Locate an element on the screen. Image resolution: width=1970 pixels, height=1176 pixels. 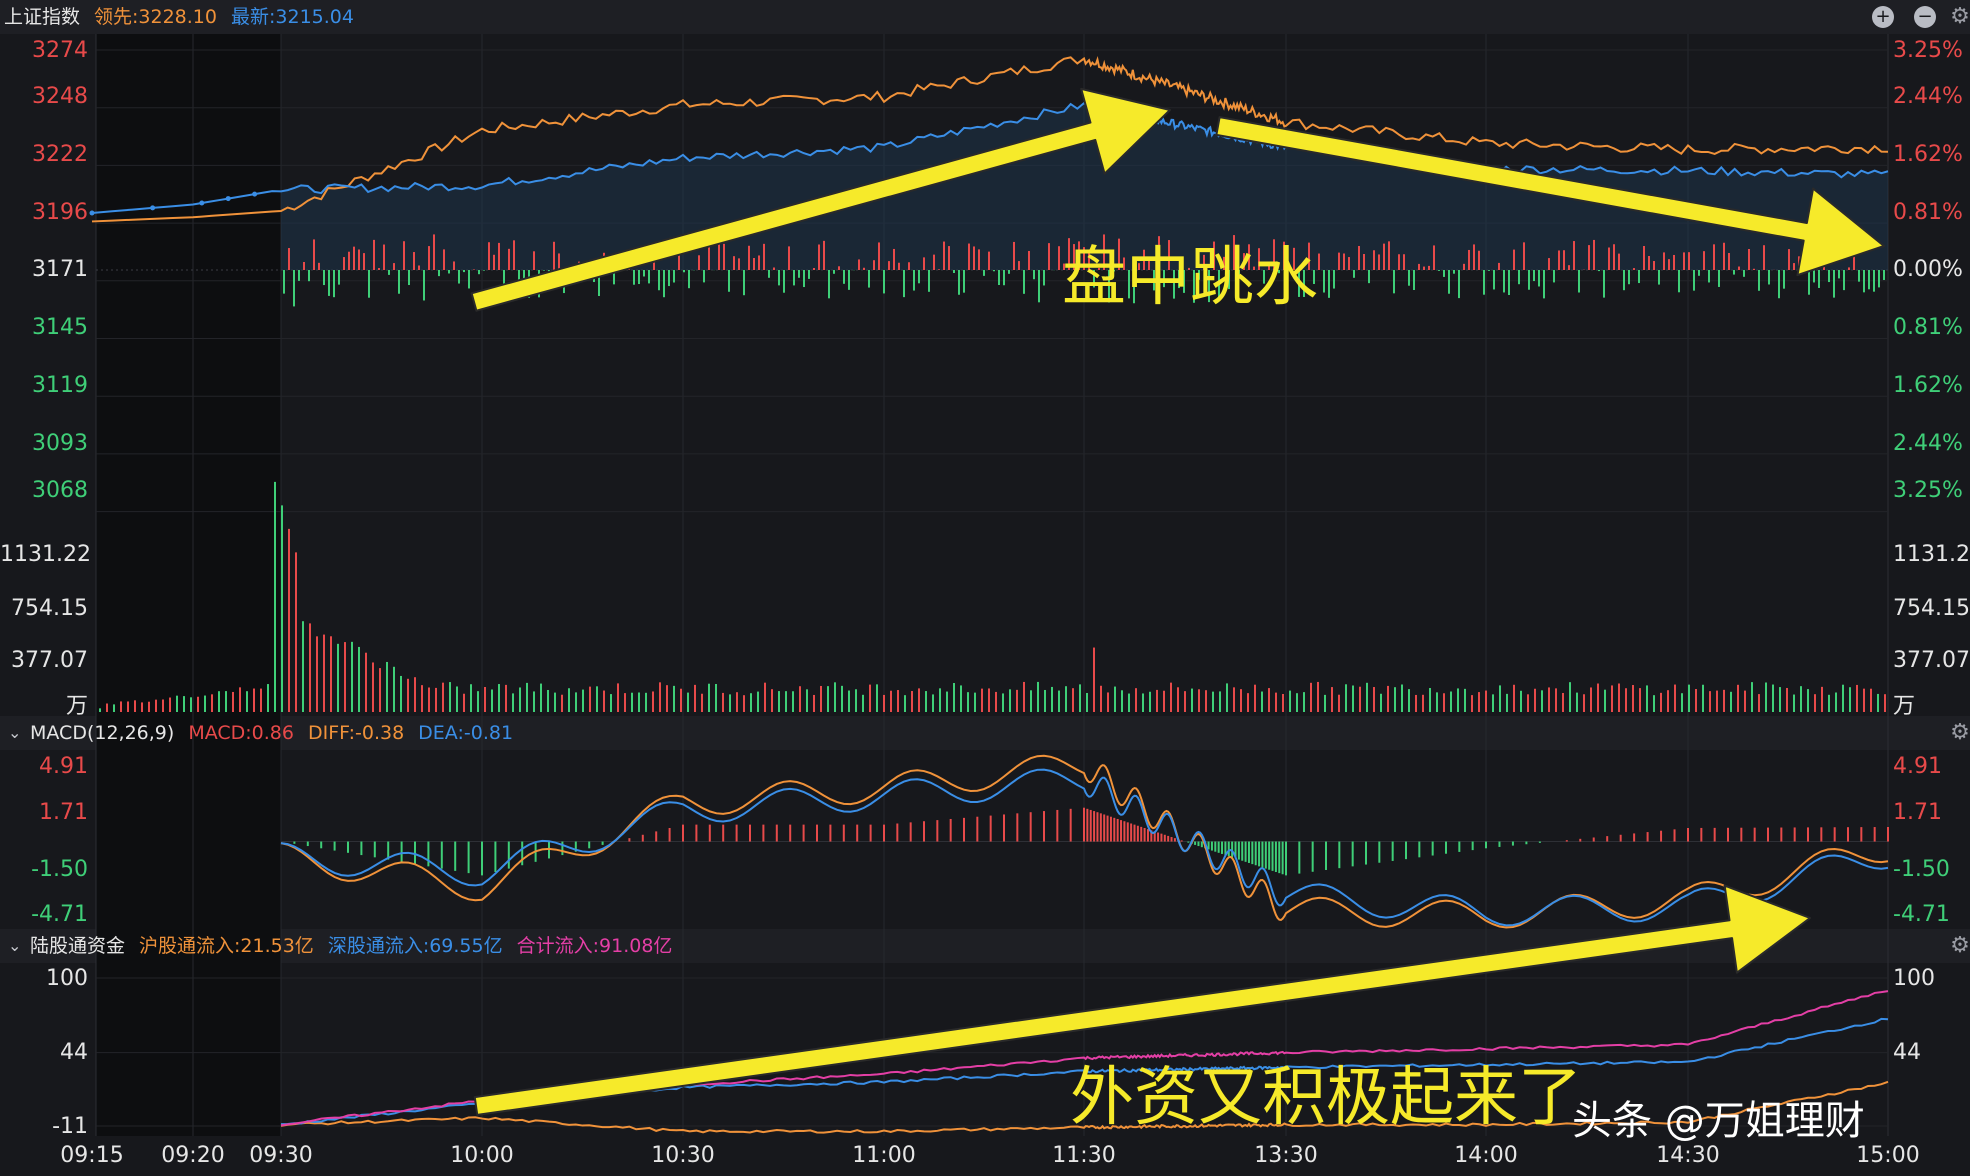
time-tick: 09:15 is located at coordinates (92, 1155).